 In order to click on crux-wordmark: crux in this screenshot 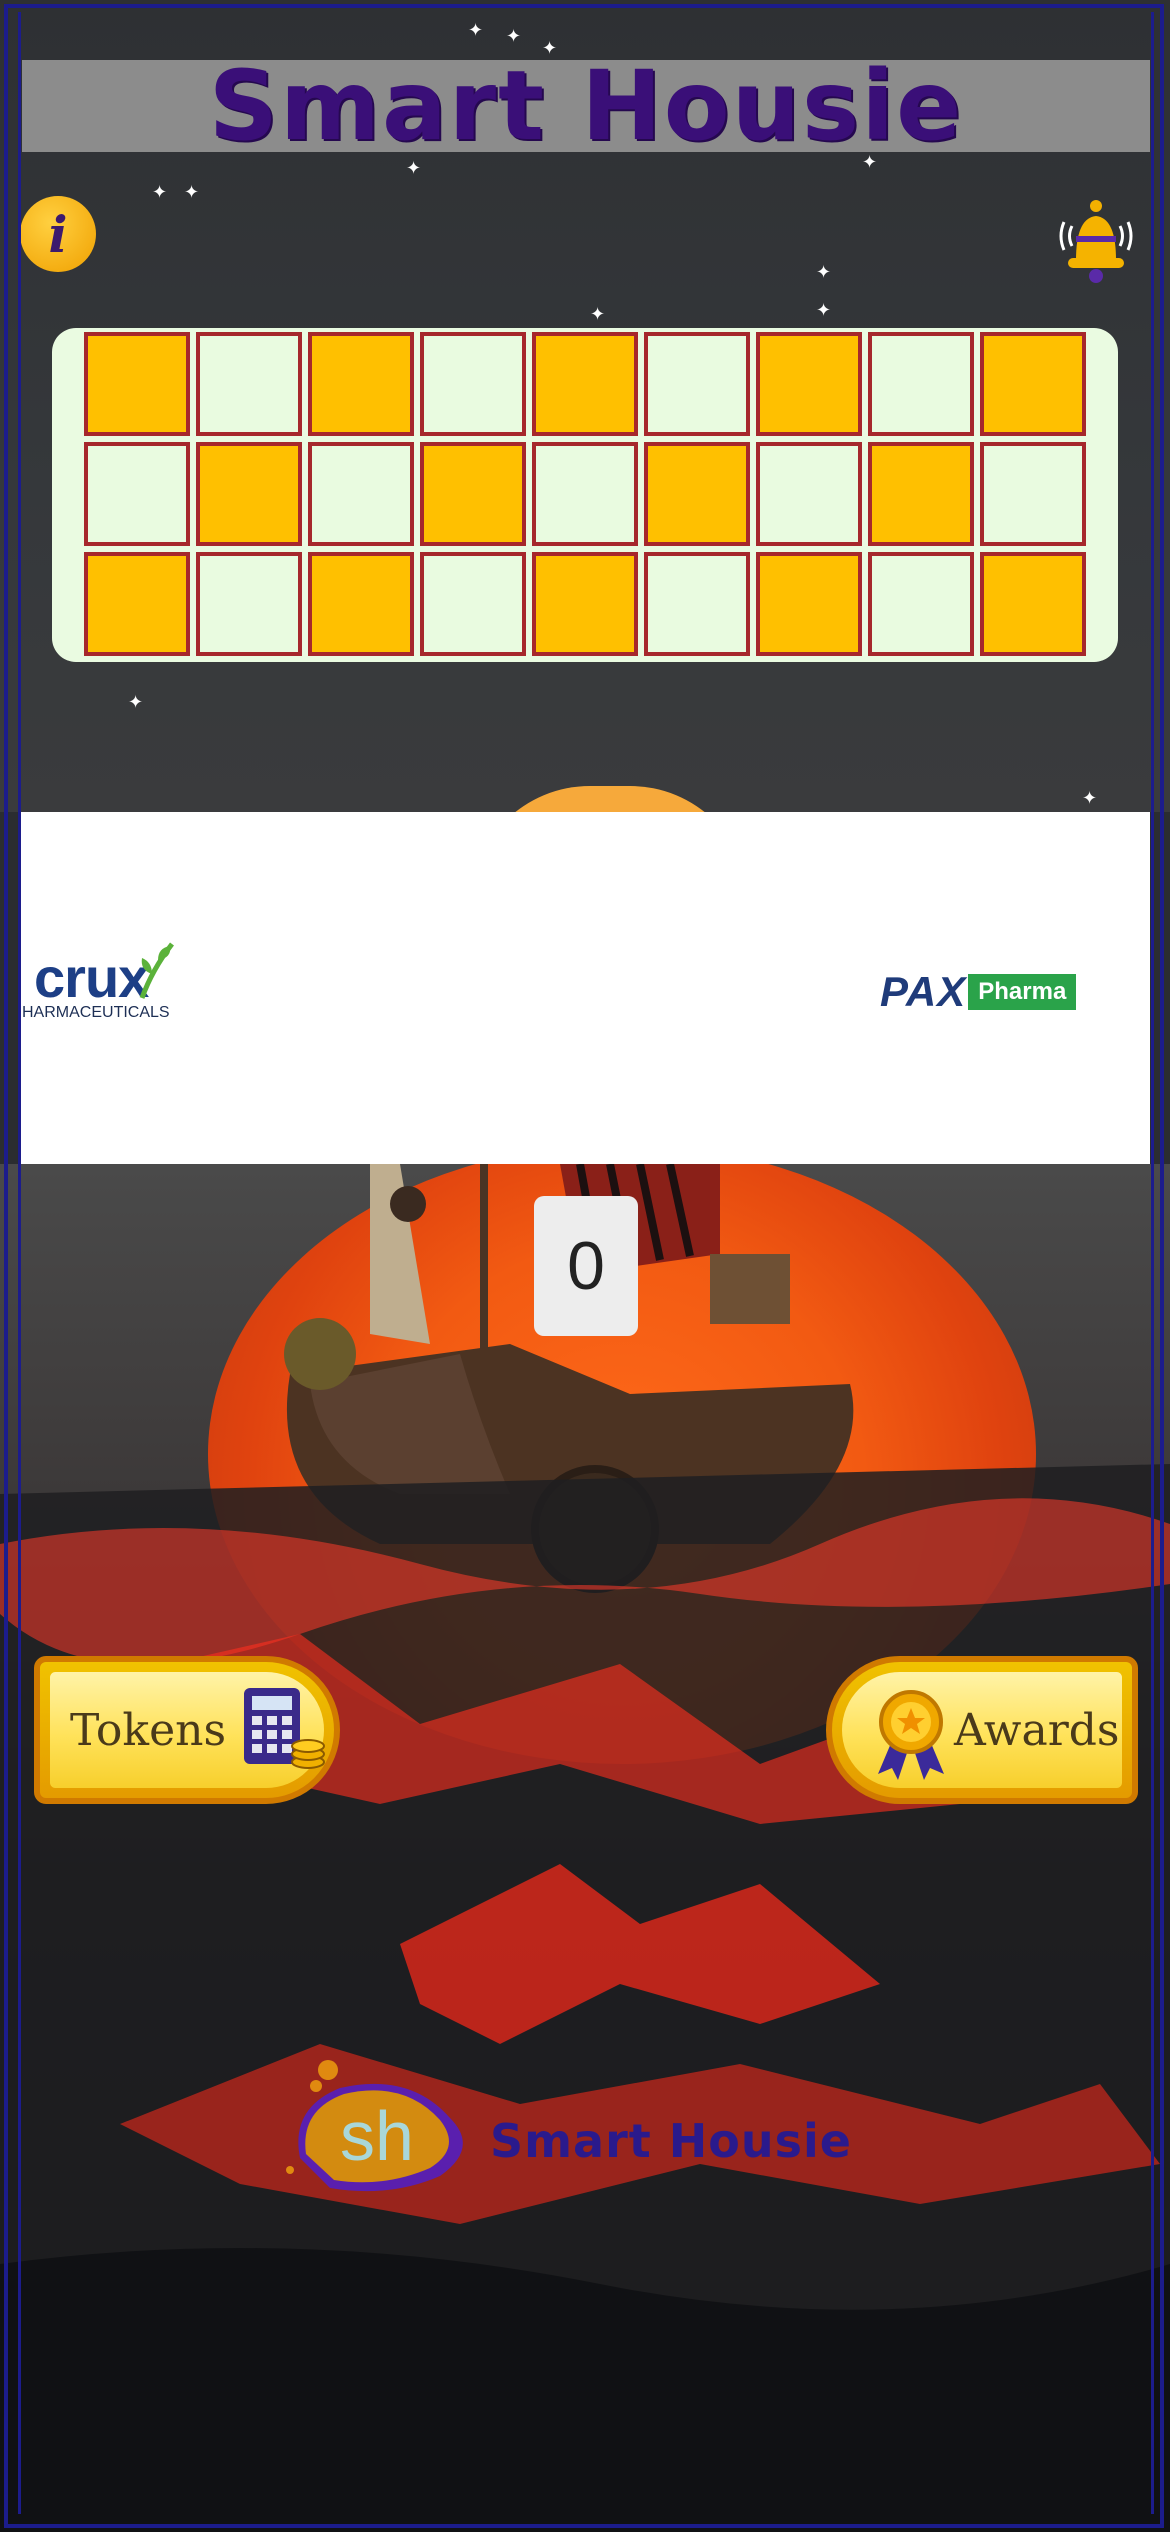, I will do `click(91, 977)`.